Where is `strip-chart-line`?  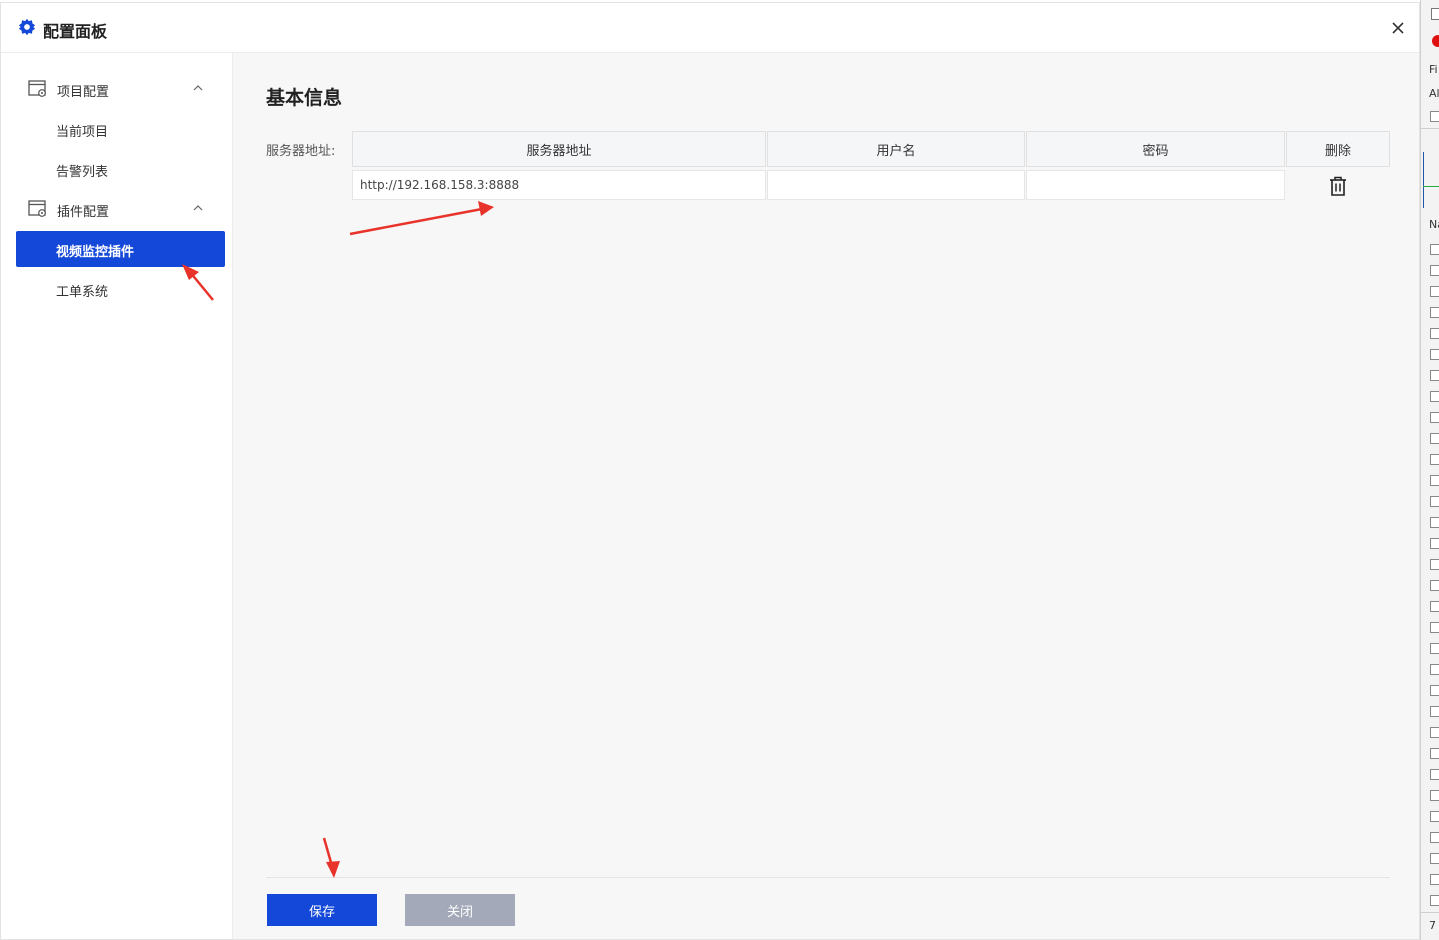 strip-chart-line is located at coordinates (1431, 186).